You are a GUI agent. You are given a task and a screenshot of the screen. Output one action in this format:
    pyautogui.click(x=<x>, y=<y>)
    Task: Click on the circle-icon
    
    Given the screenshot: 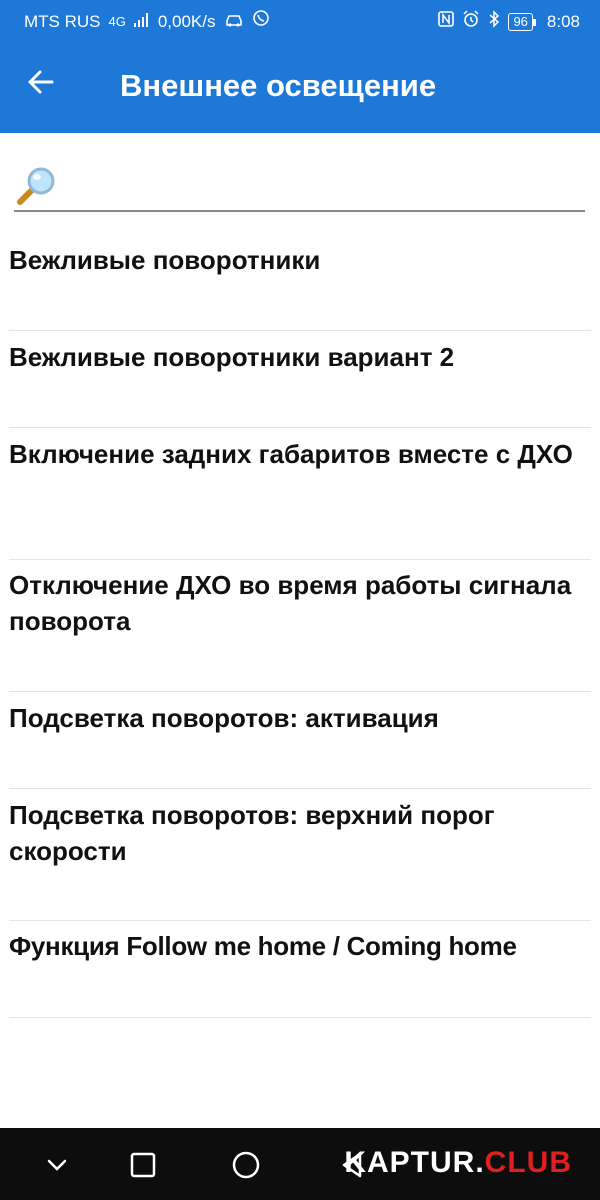 What is the action you would take?
    pyautogui.click(x=246, y=1165)
    